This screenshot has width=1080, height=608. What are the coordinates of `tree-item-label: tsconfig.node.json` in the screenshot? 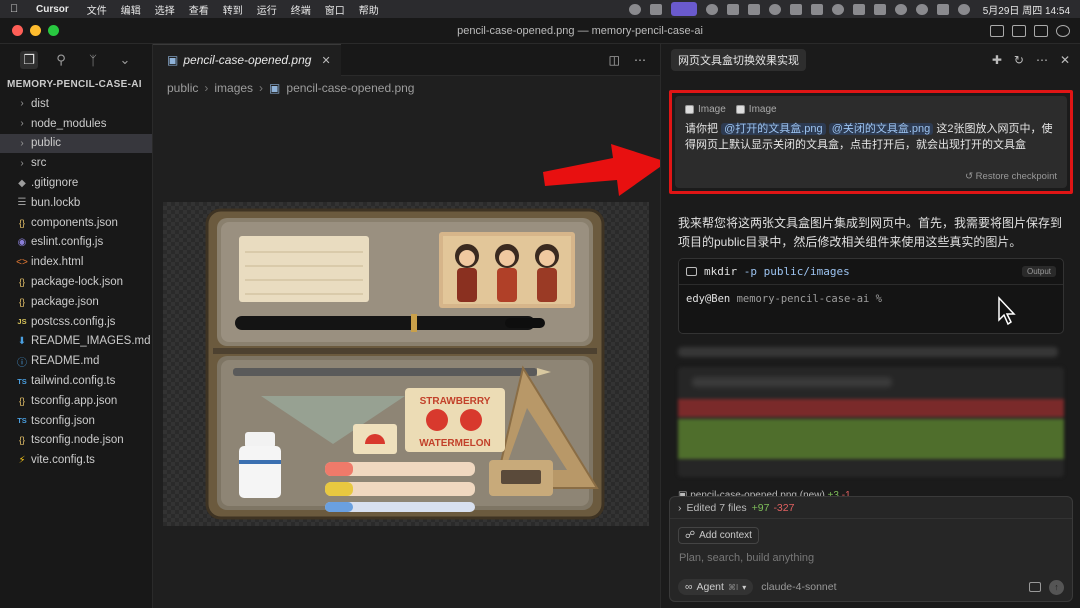 It's located at (77, 440).